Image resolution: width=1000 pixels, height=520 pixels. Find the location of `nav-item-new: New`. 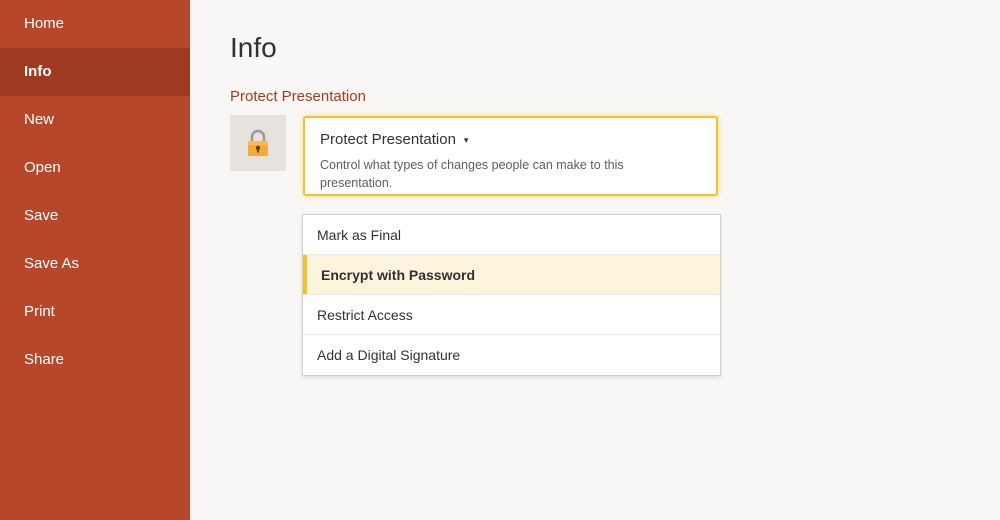

nav-item-new: New is located at coordinates (95, 120).